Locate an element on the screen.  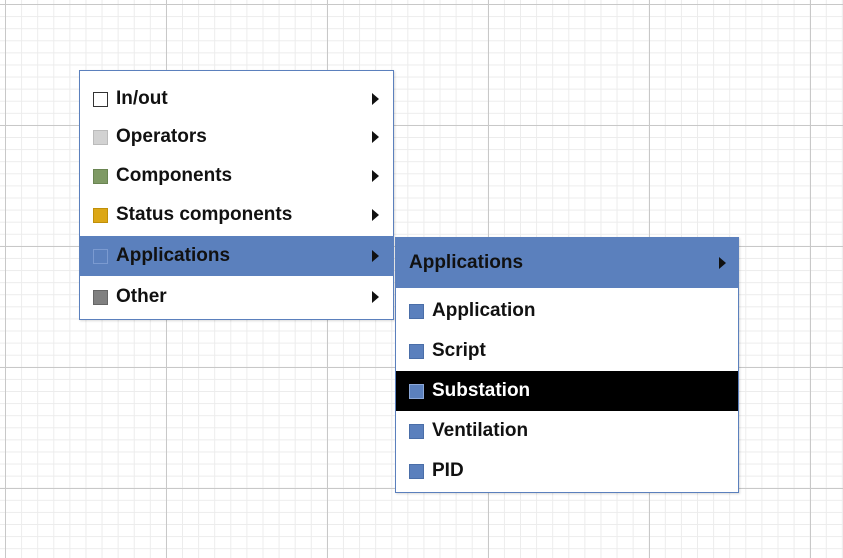
menu-item-label: Operators is located at coordinates (161, 136).